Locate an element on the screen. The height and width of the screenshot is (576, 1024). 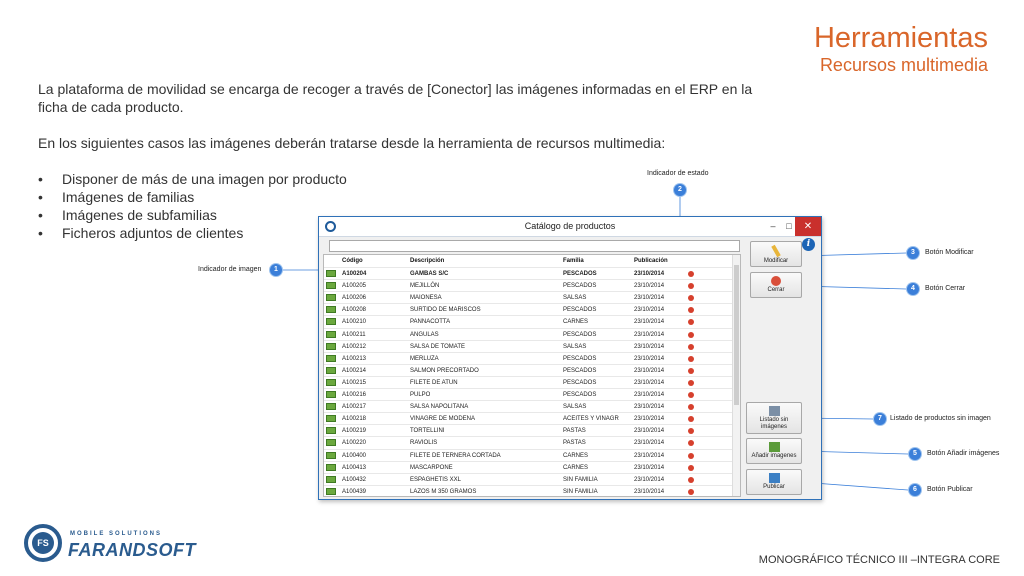
grid-scrollbar is located at coordinates (736, 375).